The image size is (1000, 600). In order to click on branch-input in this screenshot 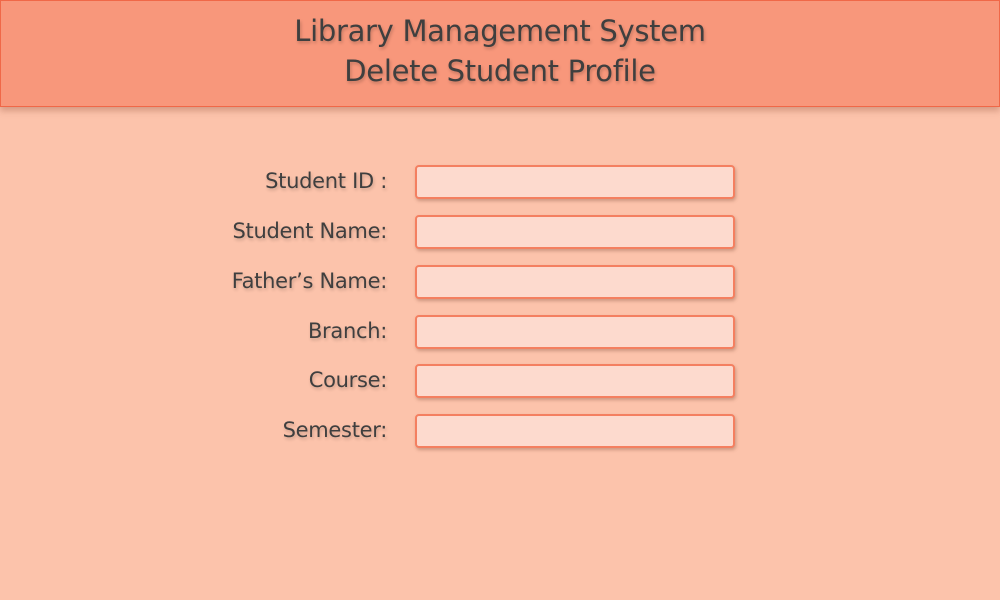, I will do `click(575, 332)`.